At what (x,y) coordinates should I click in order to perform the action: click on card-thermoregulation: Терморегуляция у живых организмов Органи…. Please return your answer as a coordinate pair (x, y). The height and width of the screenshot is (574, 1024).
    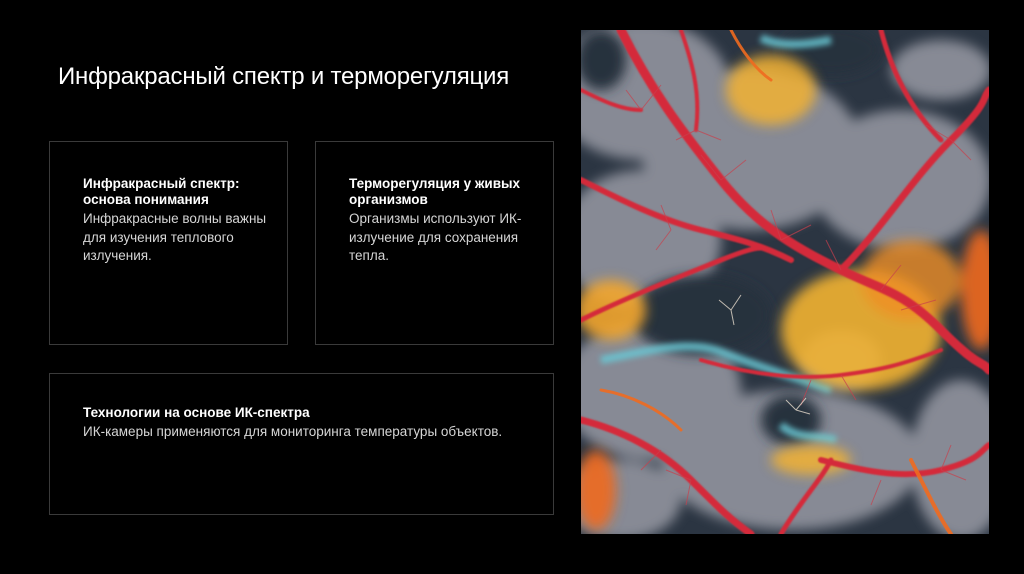
    Looking at the image, I should click on (434, 243).